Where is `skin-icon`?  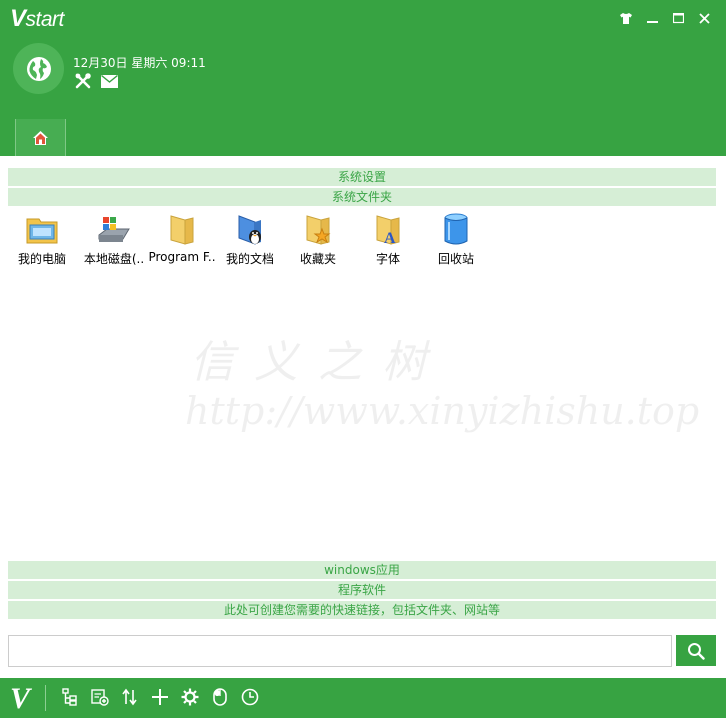 skin-icon is located at coordinates (626, 18).